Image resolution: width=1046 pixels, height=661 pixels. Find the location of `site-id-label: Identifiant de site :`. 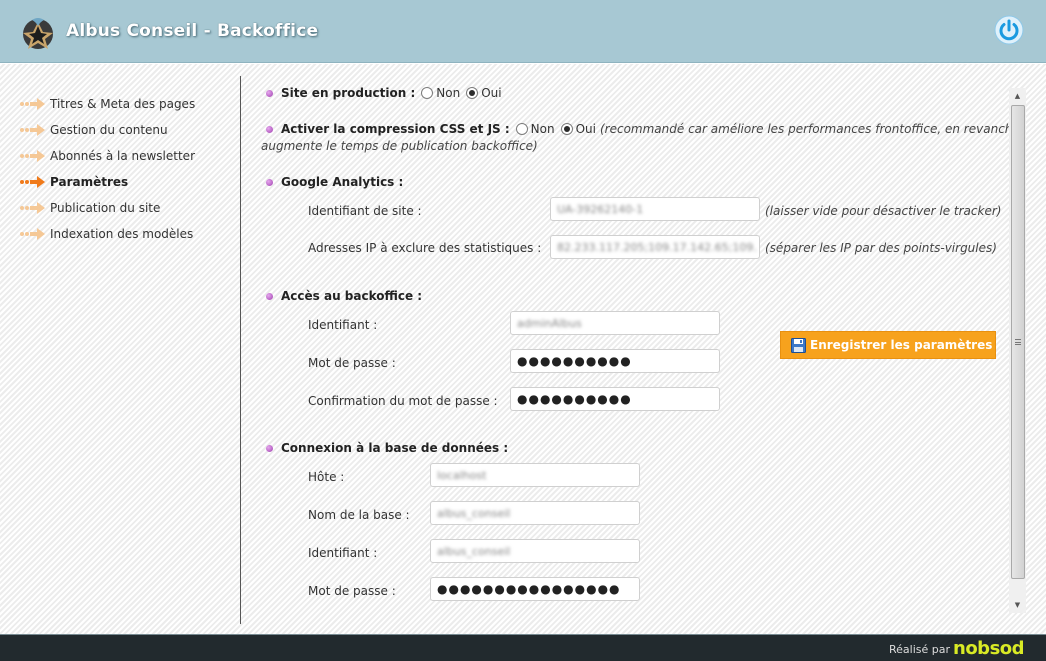

site-id-label: Identifiant de site : is located at coordinates (365, 211).